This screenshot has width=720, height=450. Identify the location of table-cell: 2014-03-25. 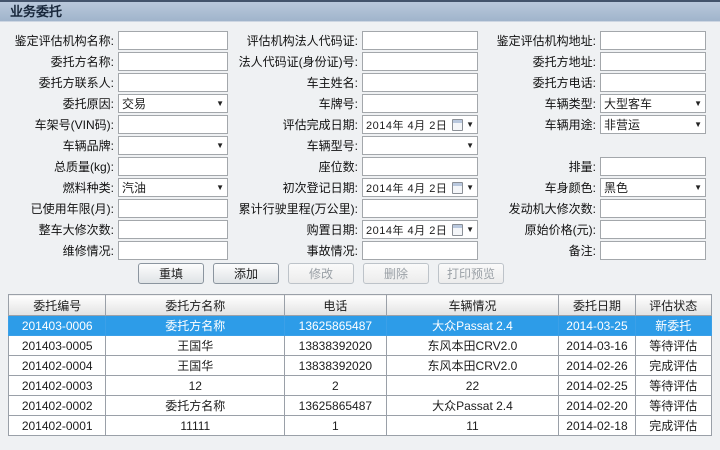
(597, 325).